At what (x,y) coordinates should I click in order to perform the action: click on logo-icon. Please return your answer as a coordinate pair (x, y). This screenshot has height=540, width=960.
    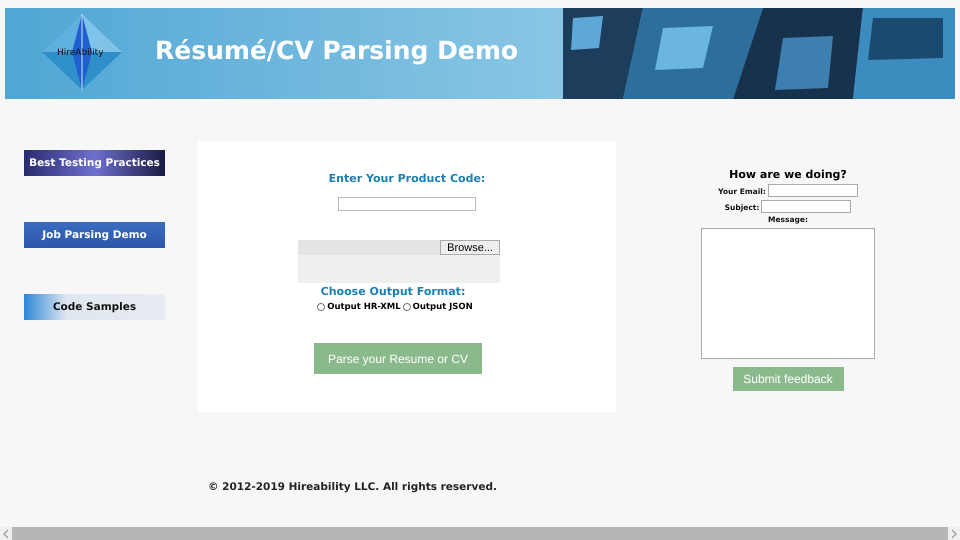
    Looking at the image, I should click on (82, 52).